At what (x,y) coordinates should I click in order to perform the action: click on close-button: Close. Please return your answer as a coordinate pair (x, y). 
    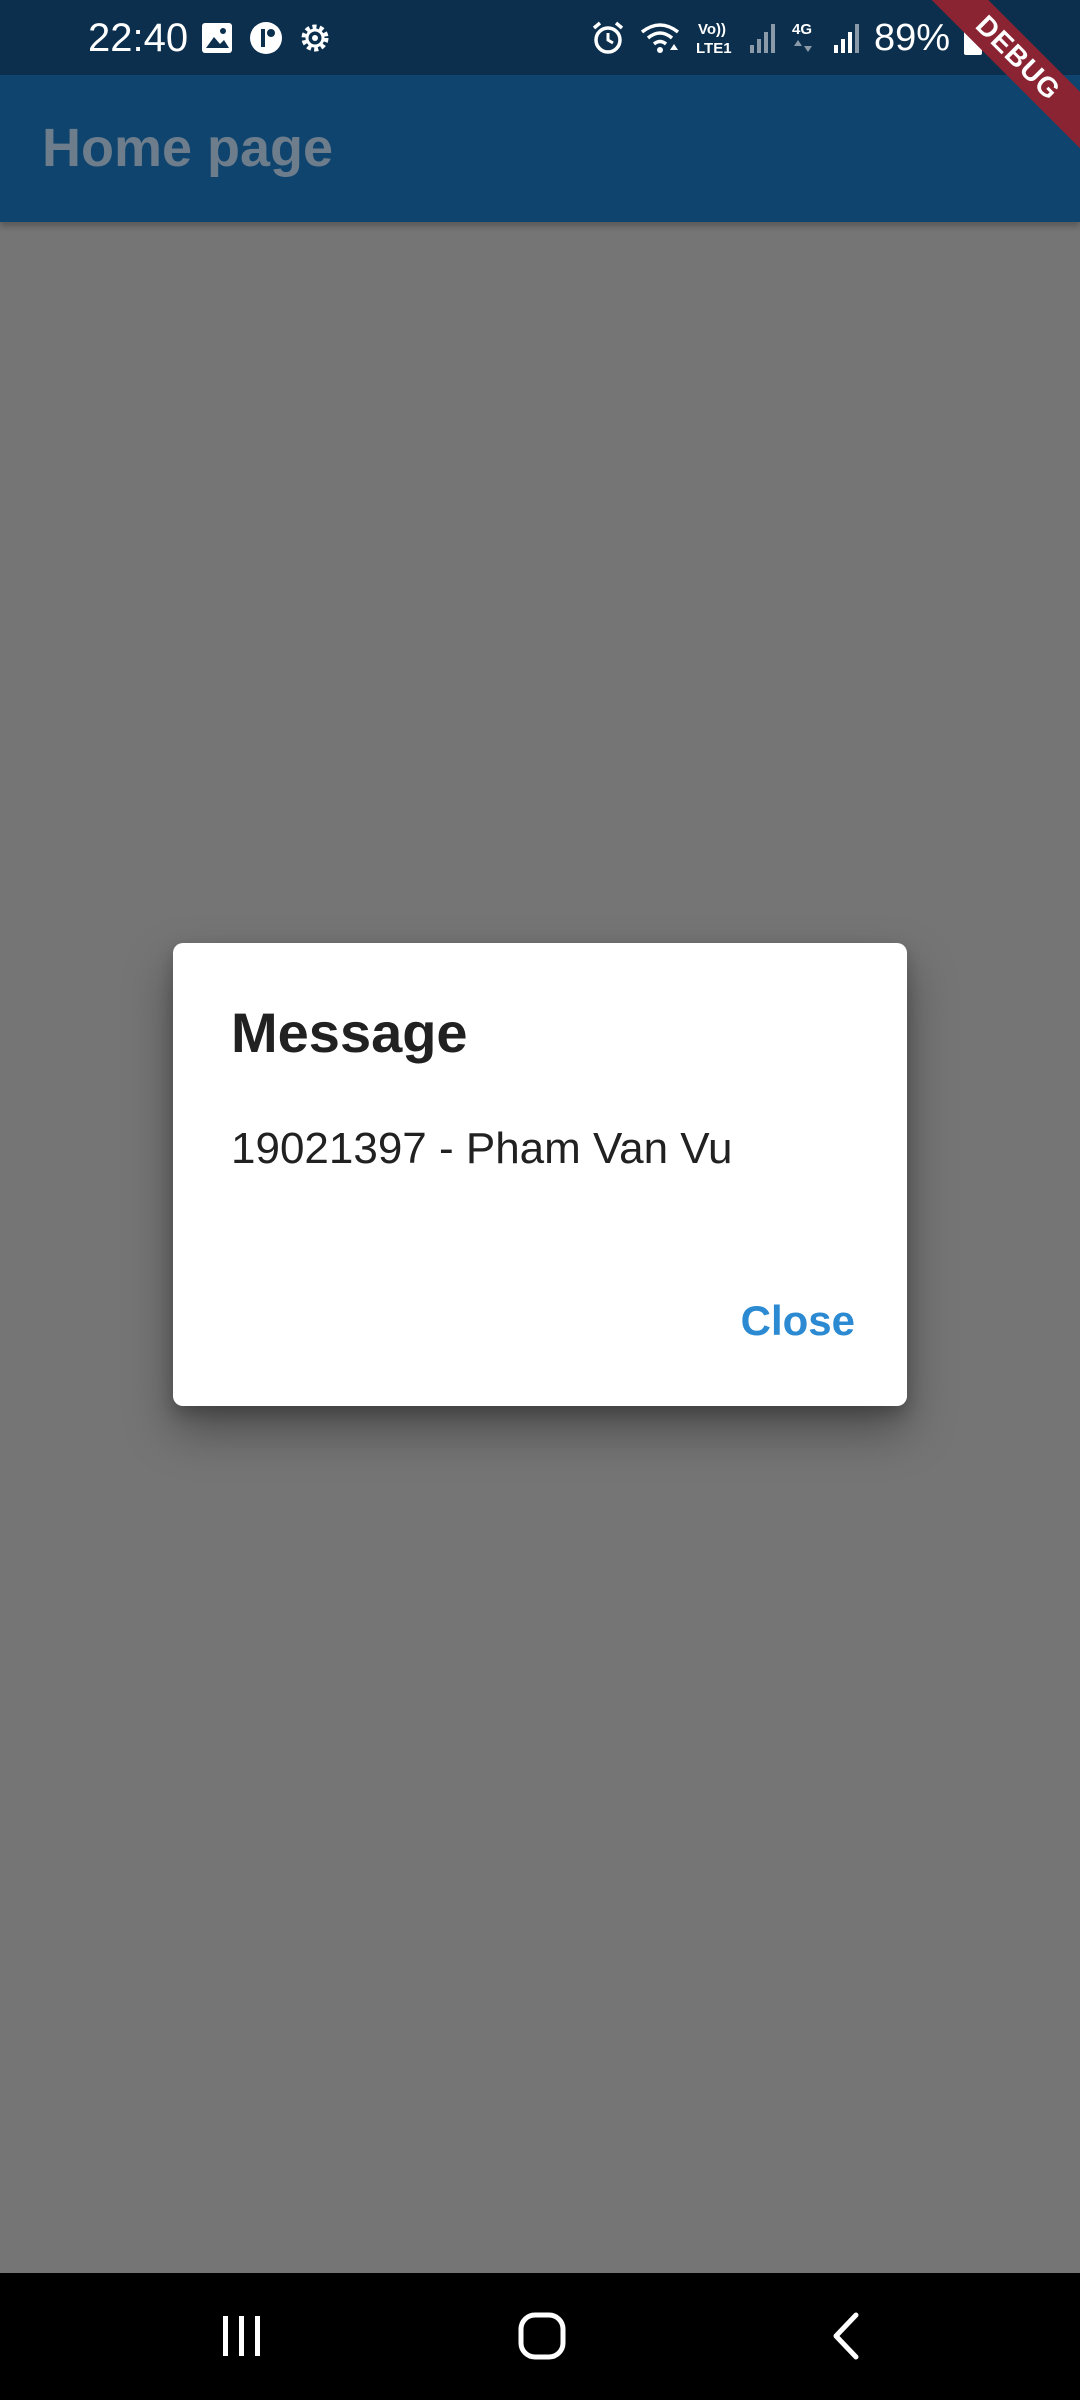
    Looking at the image, I should click on (798, 1321).